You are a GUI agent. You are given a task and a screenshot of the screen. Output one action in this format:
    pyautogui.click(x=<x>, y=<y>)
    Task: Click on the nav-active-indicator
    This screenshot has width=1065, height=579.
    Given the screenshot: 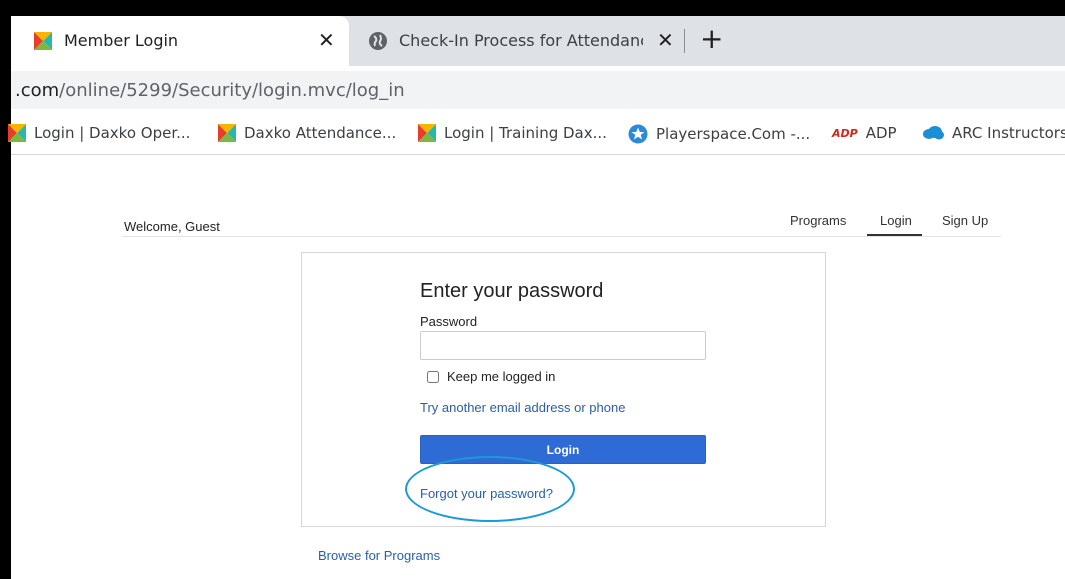 What is the action you would take?
    pyautogui.click(x=894, y=235)
    